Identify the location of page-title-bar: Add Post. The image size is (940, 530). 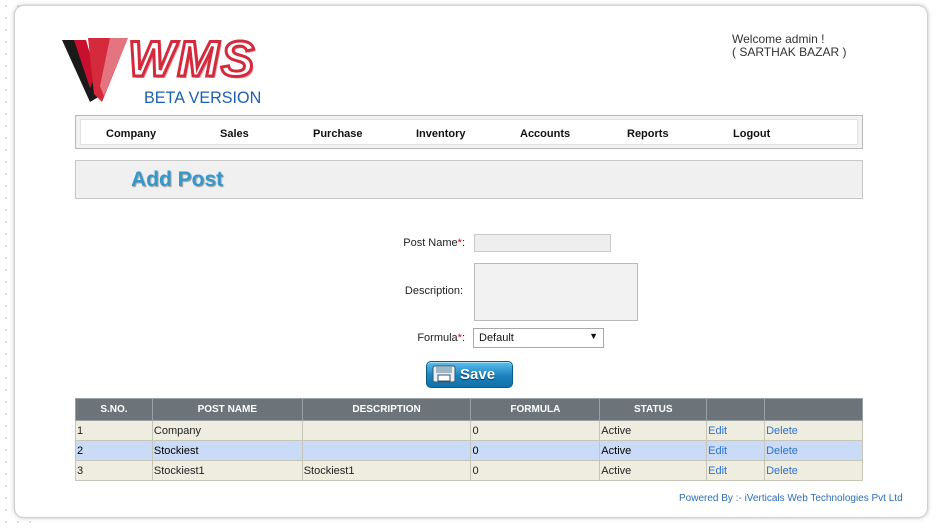
(469, 179).